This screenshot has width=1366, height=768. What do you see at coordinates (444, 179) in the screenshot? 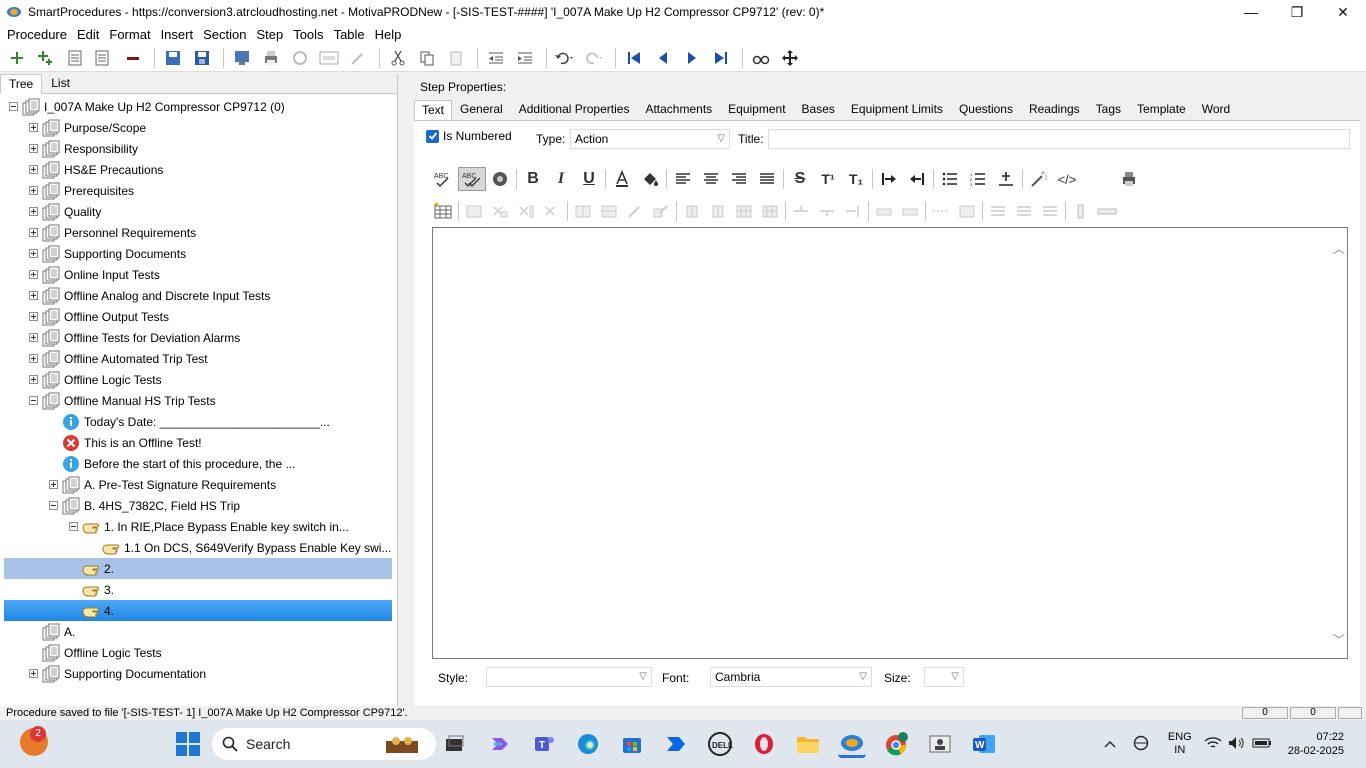
I see `spellcheck-icon: ABC` at bounding box center [444, 179].